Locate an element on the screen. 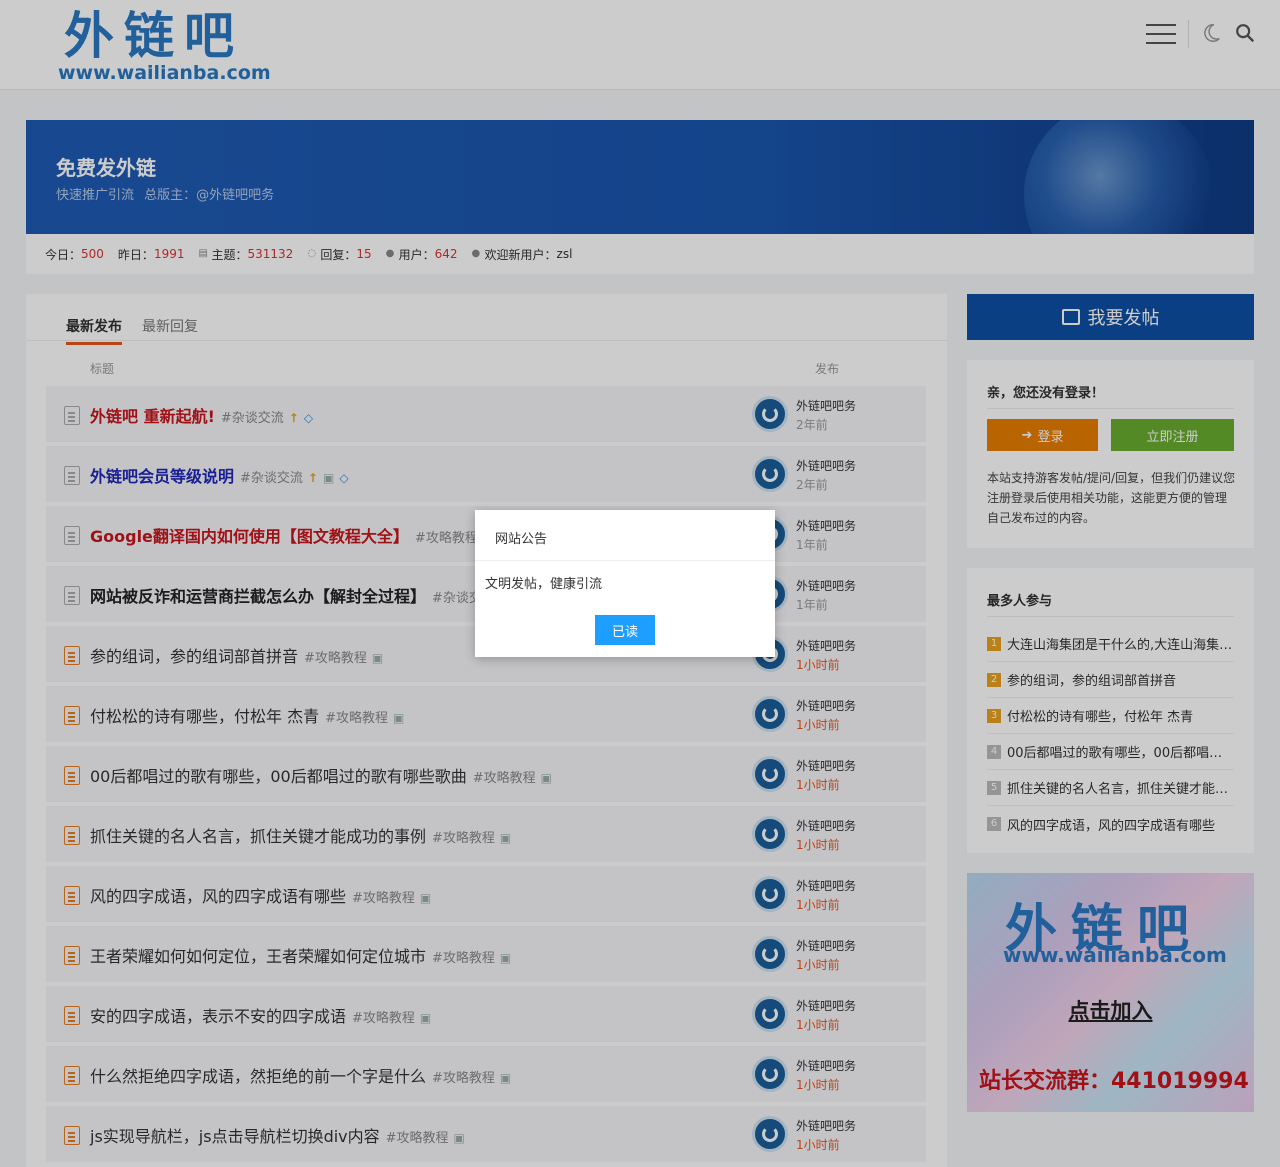 The image size is (1280, 1167). announcement-modal: 网站公告 文明发帖，健康引流 已读 is located at coordinates (625, 583).